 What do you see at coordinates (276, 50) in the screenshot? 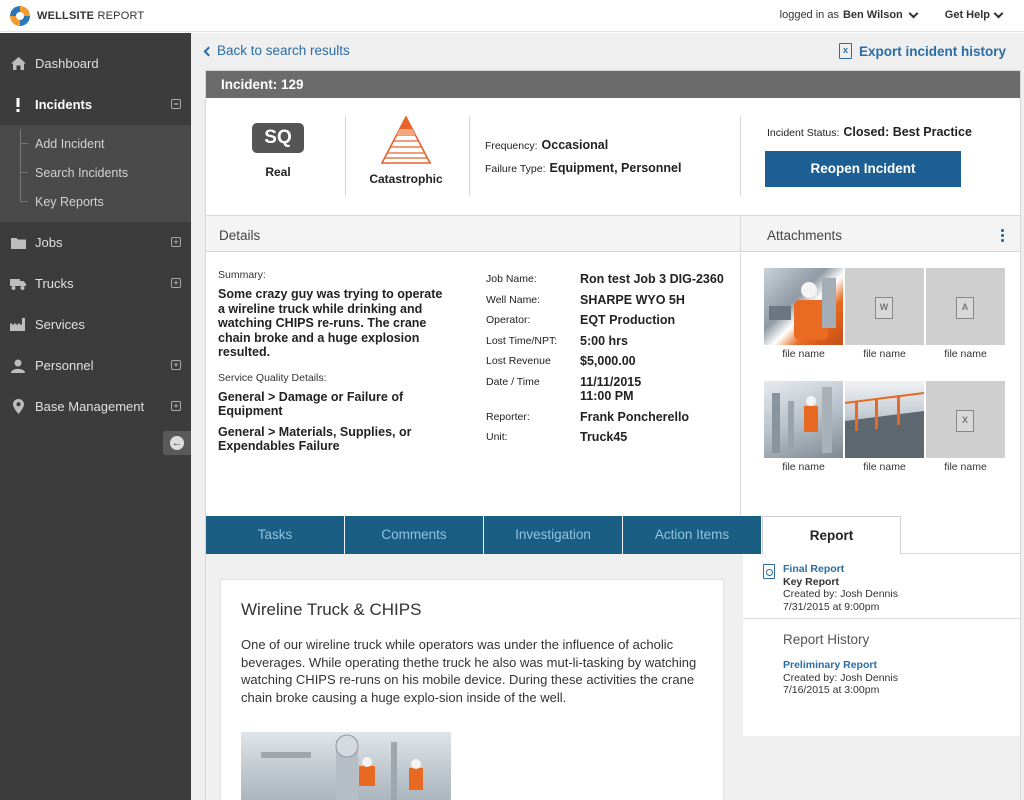
I see `back-to-search-link: Back to search results` at bounding box center [276, 50].